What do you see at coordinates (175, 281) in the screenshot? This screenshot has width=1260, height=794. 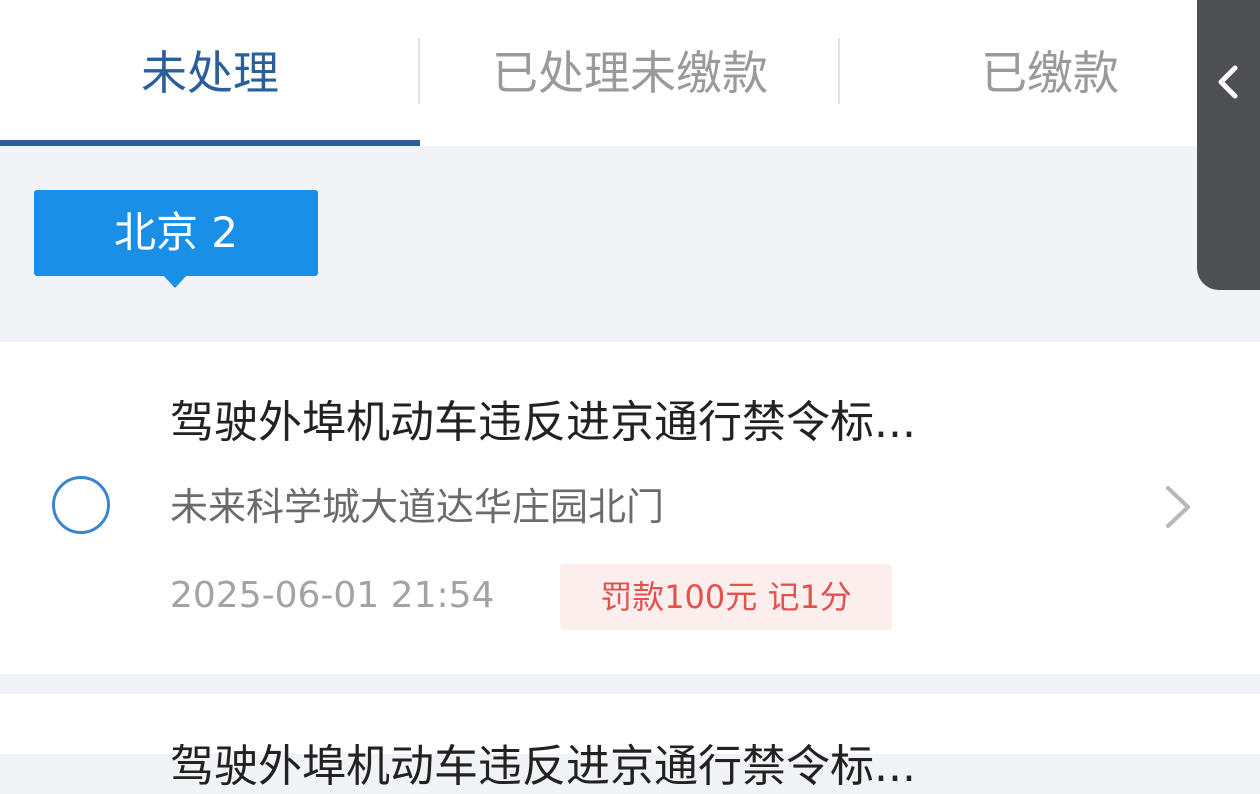 I see `badge-pointer` at bounding box center [175, 281].